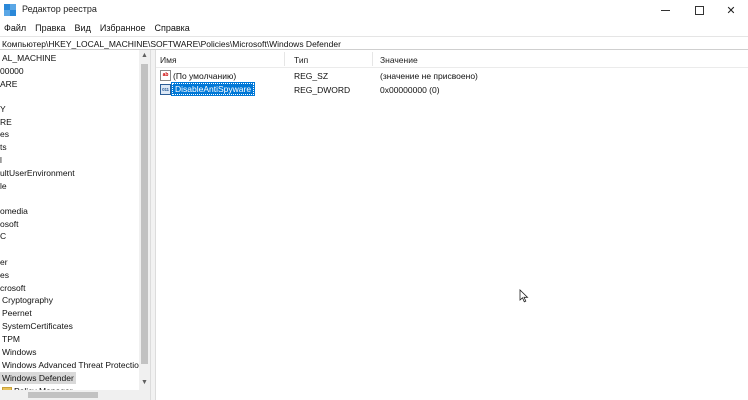 This screenshot has width=748, height=400. Describe the element at coordinates (37, 173) in the screenshot. I see `tree-item: ultUserEnvironment` at that location.